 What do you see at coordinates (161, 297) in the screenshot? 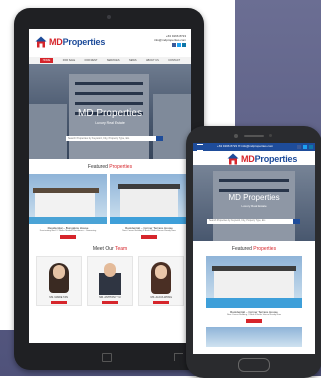
I see `member-name: MS. ALICIA WONG` at bounding box center [161, 297].